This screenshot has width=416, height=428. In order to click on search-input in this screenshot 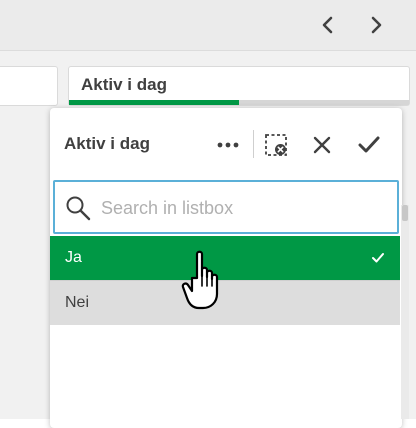, I will do `click(246, 208)`.